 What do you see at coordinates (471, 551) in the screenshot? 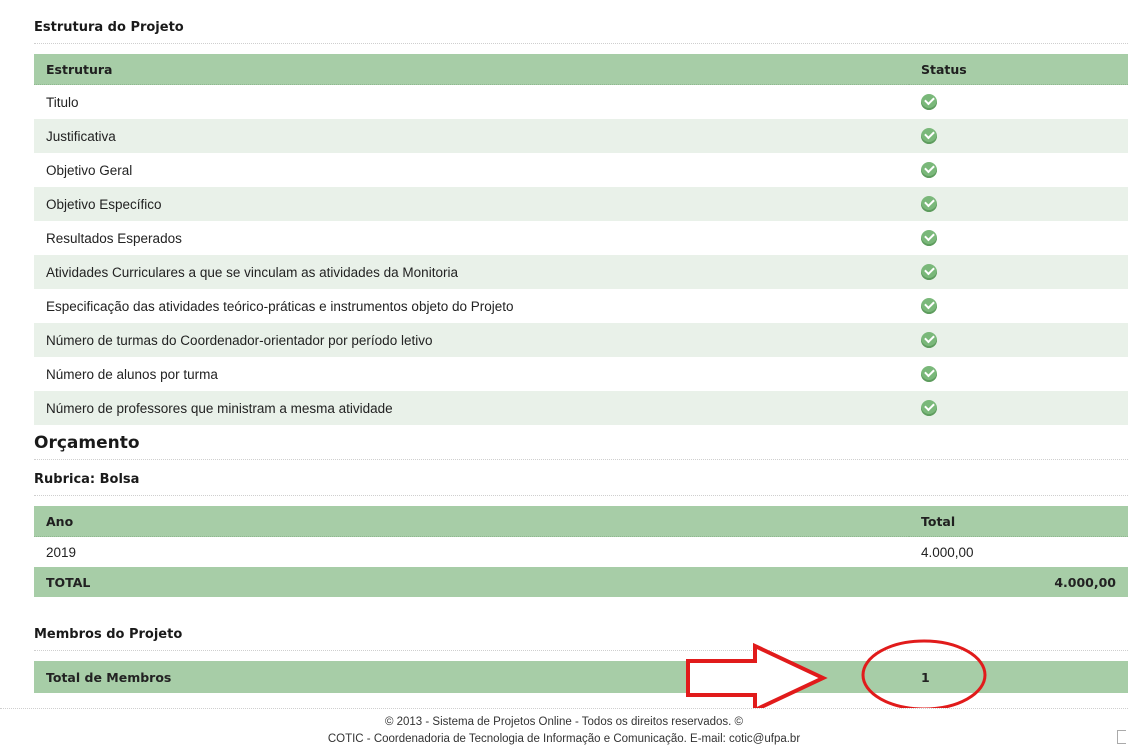
I see `cell-ano: 2019` at bounding box center [471, 551].